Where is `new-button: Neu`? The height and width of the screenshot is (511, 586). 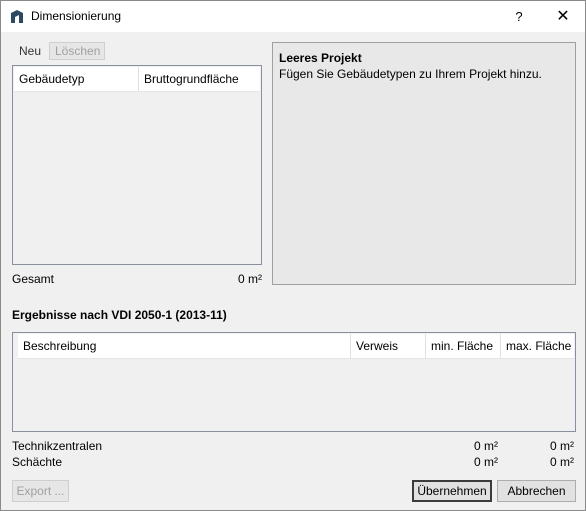 new-button: Neu is located at coordinates (30, 52).